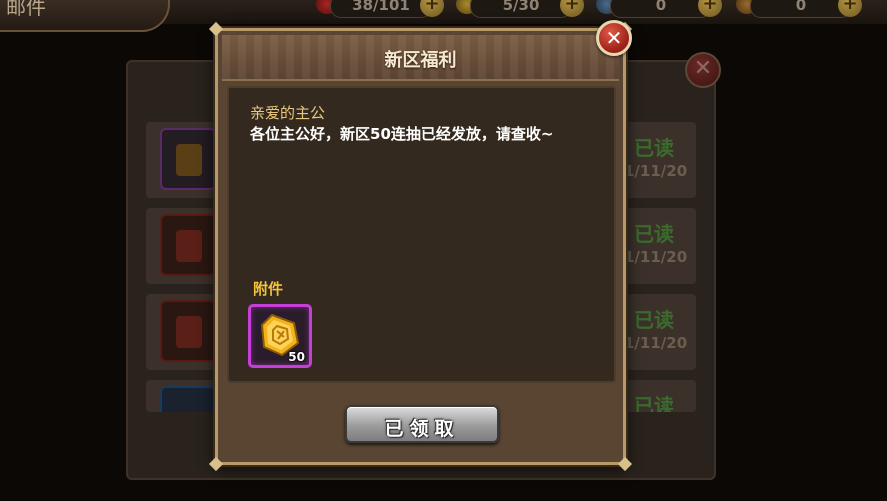  Describe the element at coordinates (422, 429) in the screenshot. I see `claimed-button-label: 已领取` at that location.